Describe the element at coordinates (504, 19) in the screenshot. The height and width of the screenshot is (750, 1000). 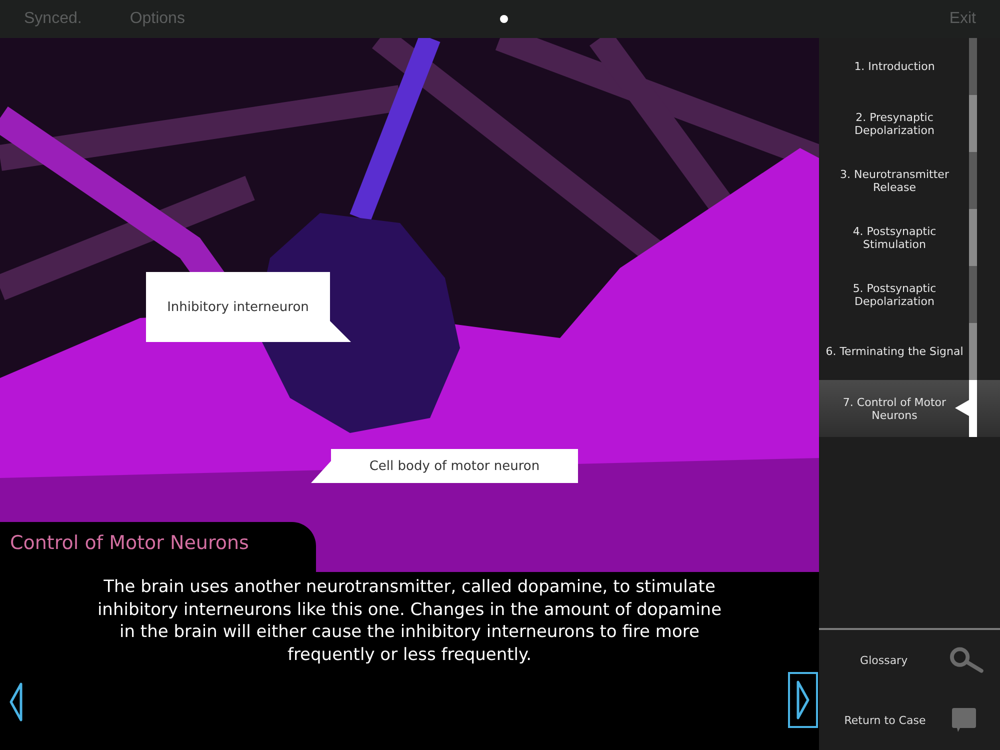
I see `page-dot-icon` at that location.